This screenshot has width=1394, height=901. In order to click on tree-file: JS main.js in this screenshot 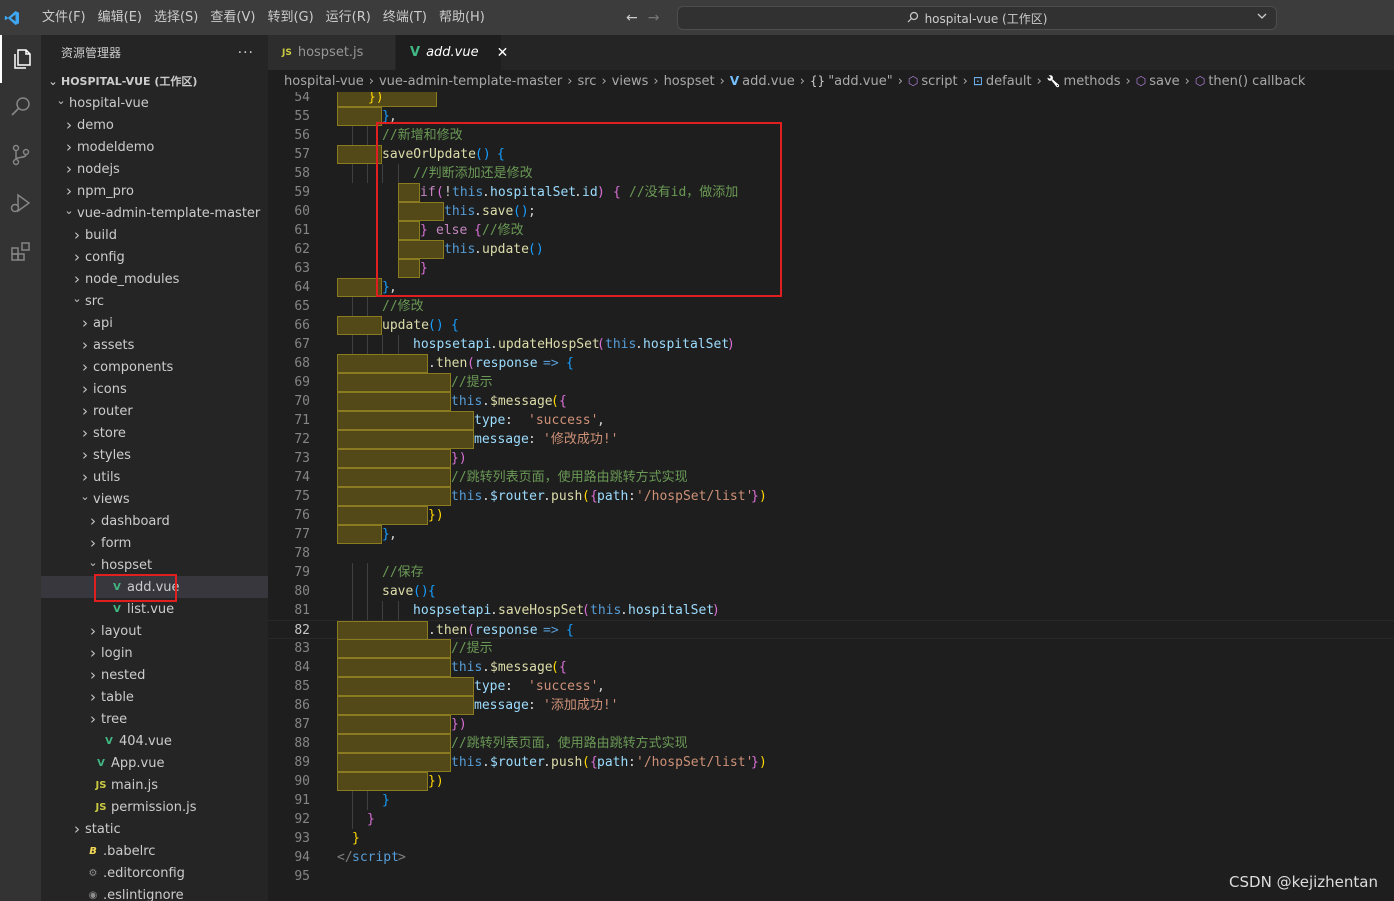, I will do `click(154, 785)`.